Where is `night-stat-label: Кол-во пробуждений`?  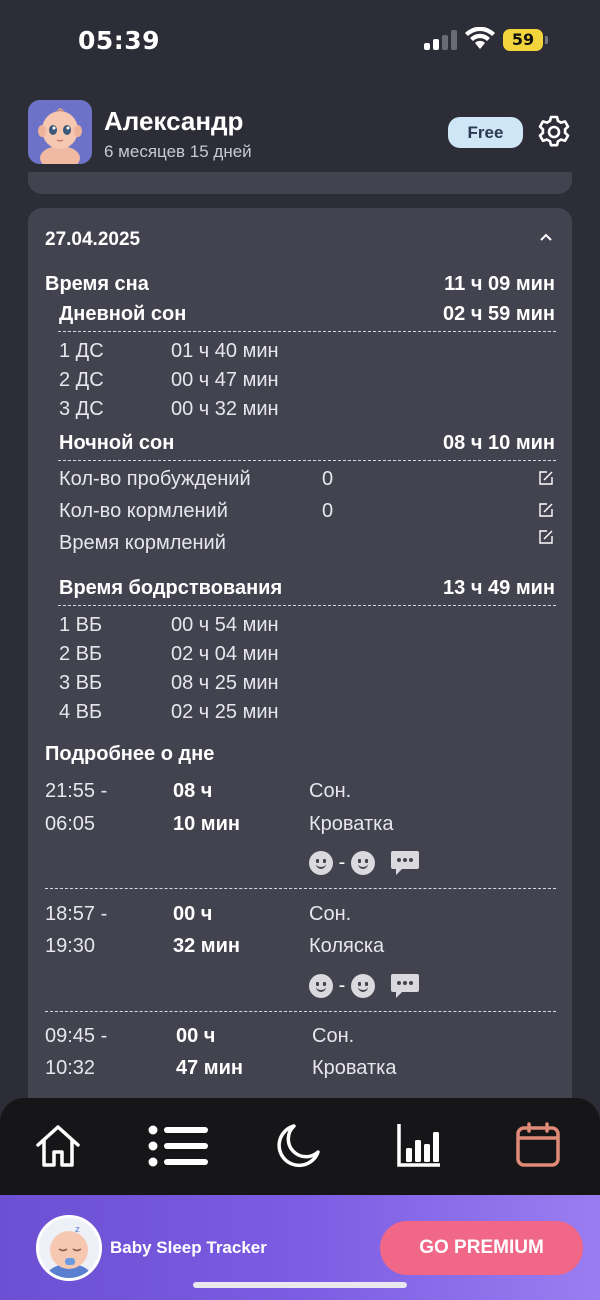 night-stat-label: Кол-во пробуждений is located at coordinates (155, 479).